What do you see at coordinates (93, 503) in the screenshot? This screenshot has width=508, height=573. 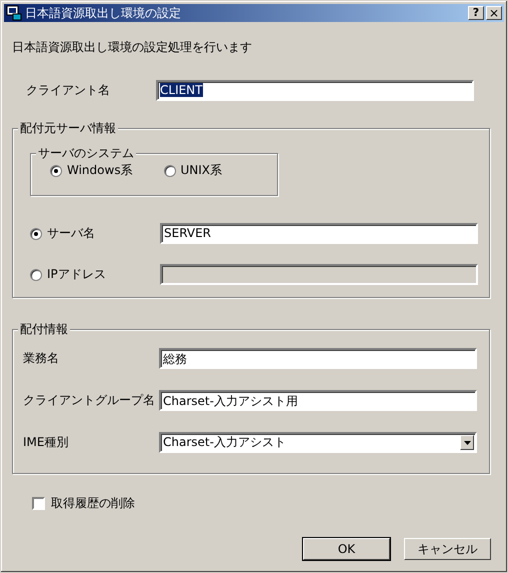 I see `checkbox-label: 取得履歴の削除` at bounding box center [93, 503].